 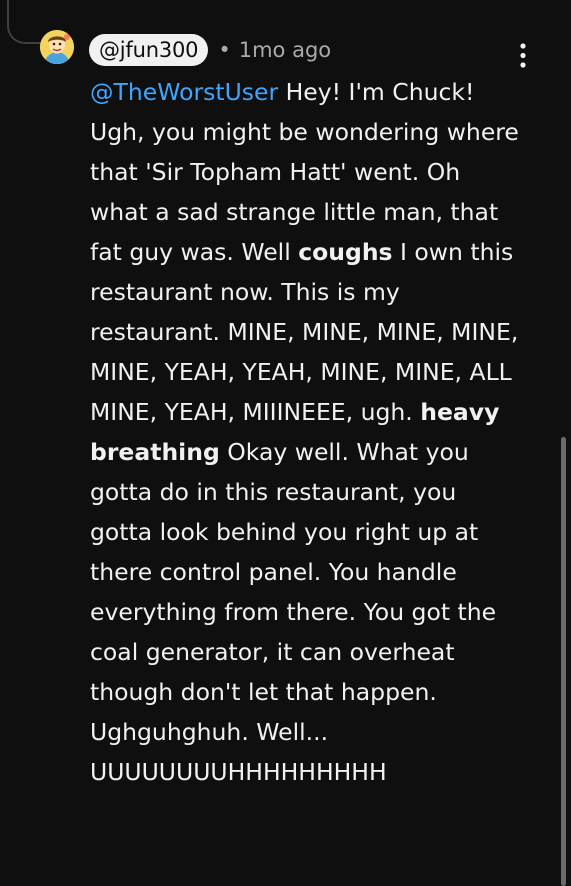 What do you see at coordinates (184, 92) in the screenshot?
I see `mention-link: @TheWorstUser` at bounding box center [184, 92].